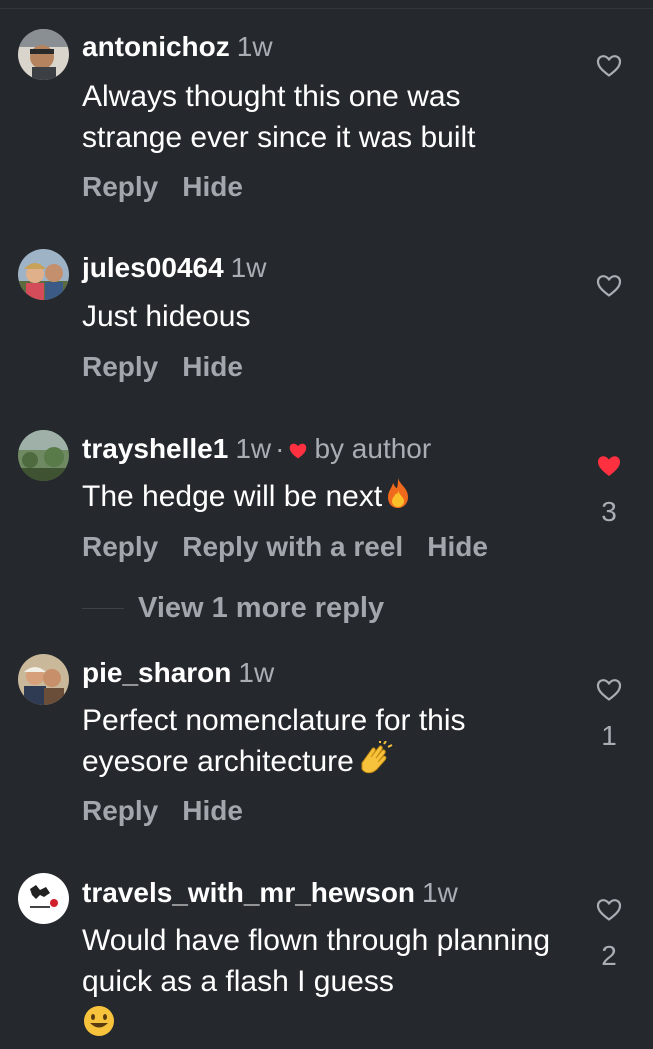 This screenshot has width=653, height=1049. I want to click on comment-text-content: The hedge will be next, so click(232, 496).